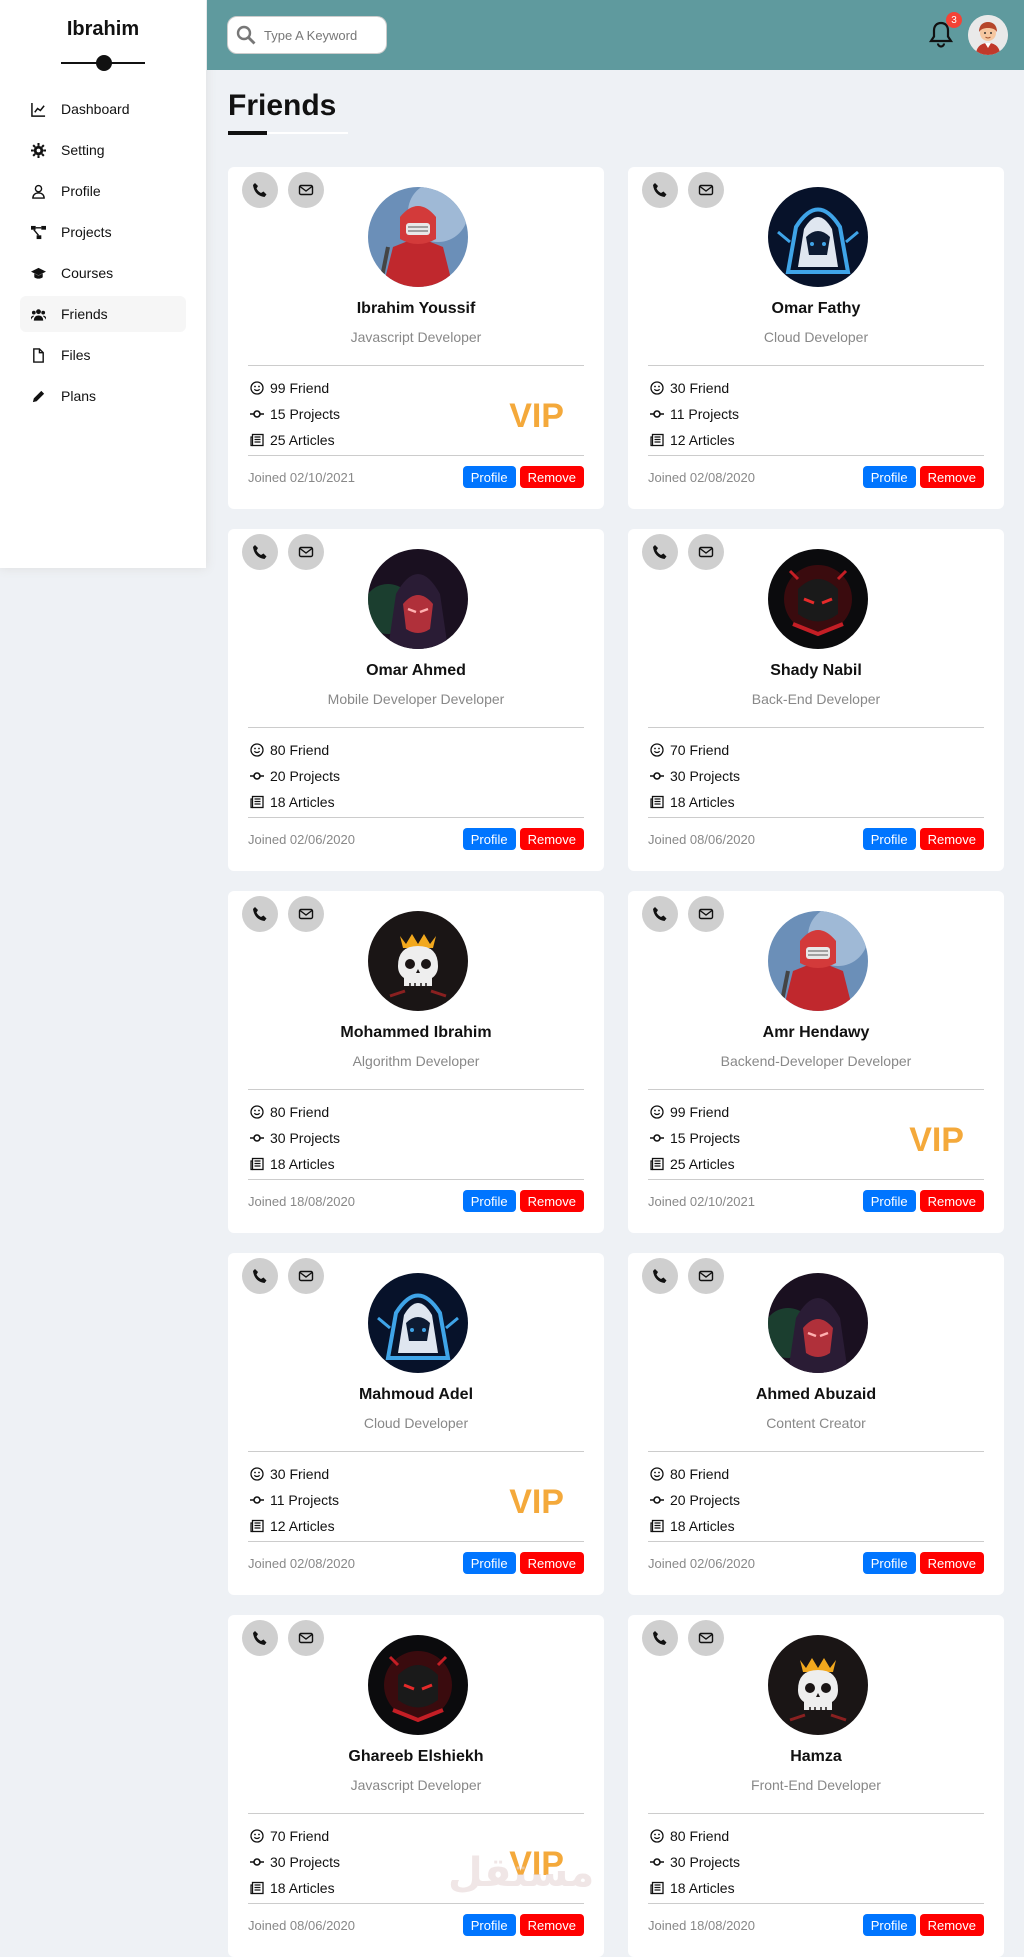 The height and width of the screenshot is (1957, 1024). Describe the element at coordinates (988, 35) in the screenshot. I see `avatar` at that location.